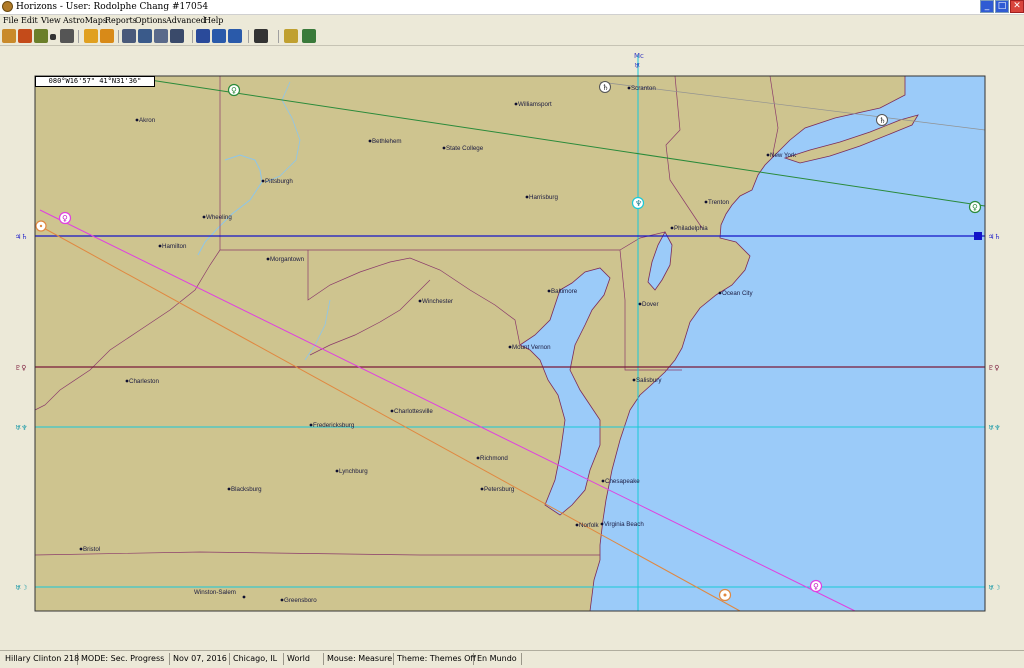 The width and height of the screenshot is (1024, 668). I want to click on minimize-button: _, so click(987, 6).